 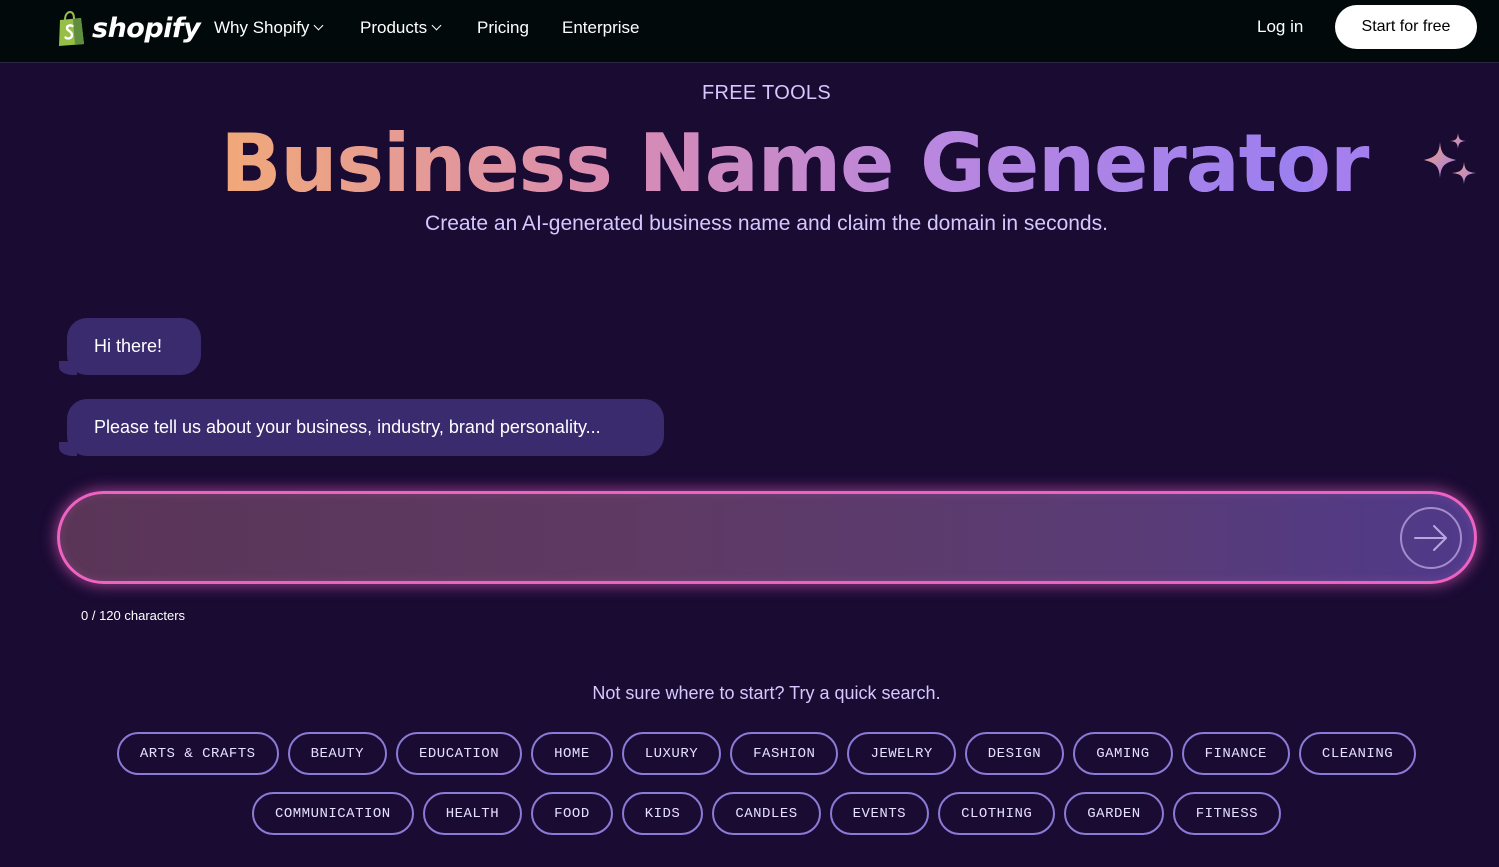 What do you see at coordinates (262, 27) in the screenshot?
I see `nav-item-label: Why Shopify` at bounding box center [262, 27].